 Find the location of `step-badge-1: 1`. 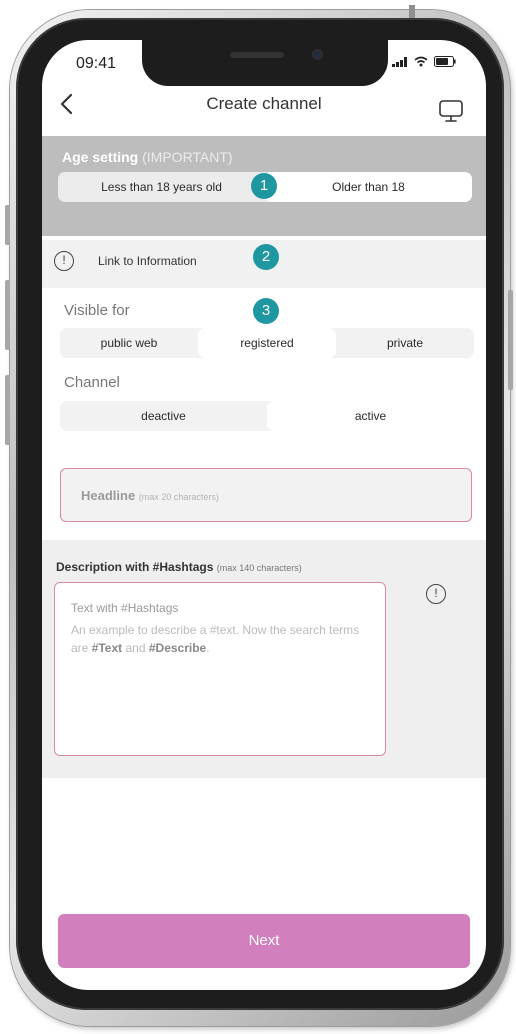

step-badge-1: 1 is located at coordinates (264, 186).